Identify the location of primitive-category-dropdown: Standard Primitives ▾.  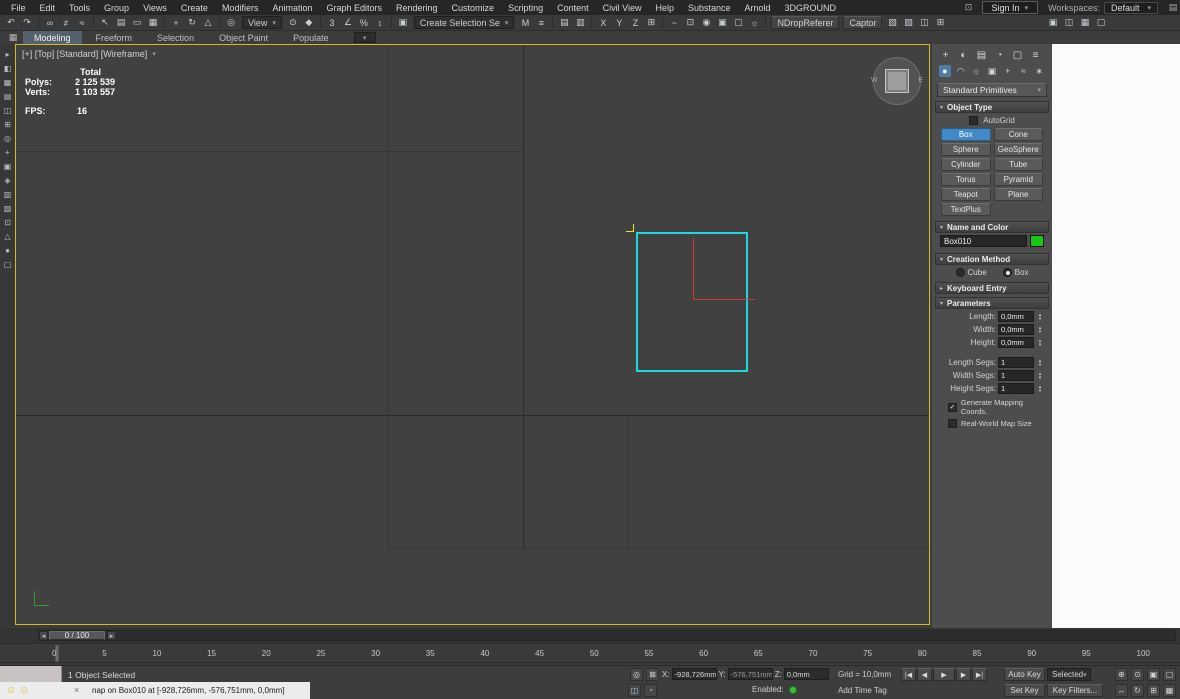
(992, 90).